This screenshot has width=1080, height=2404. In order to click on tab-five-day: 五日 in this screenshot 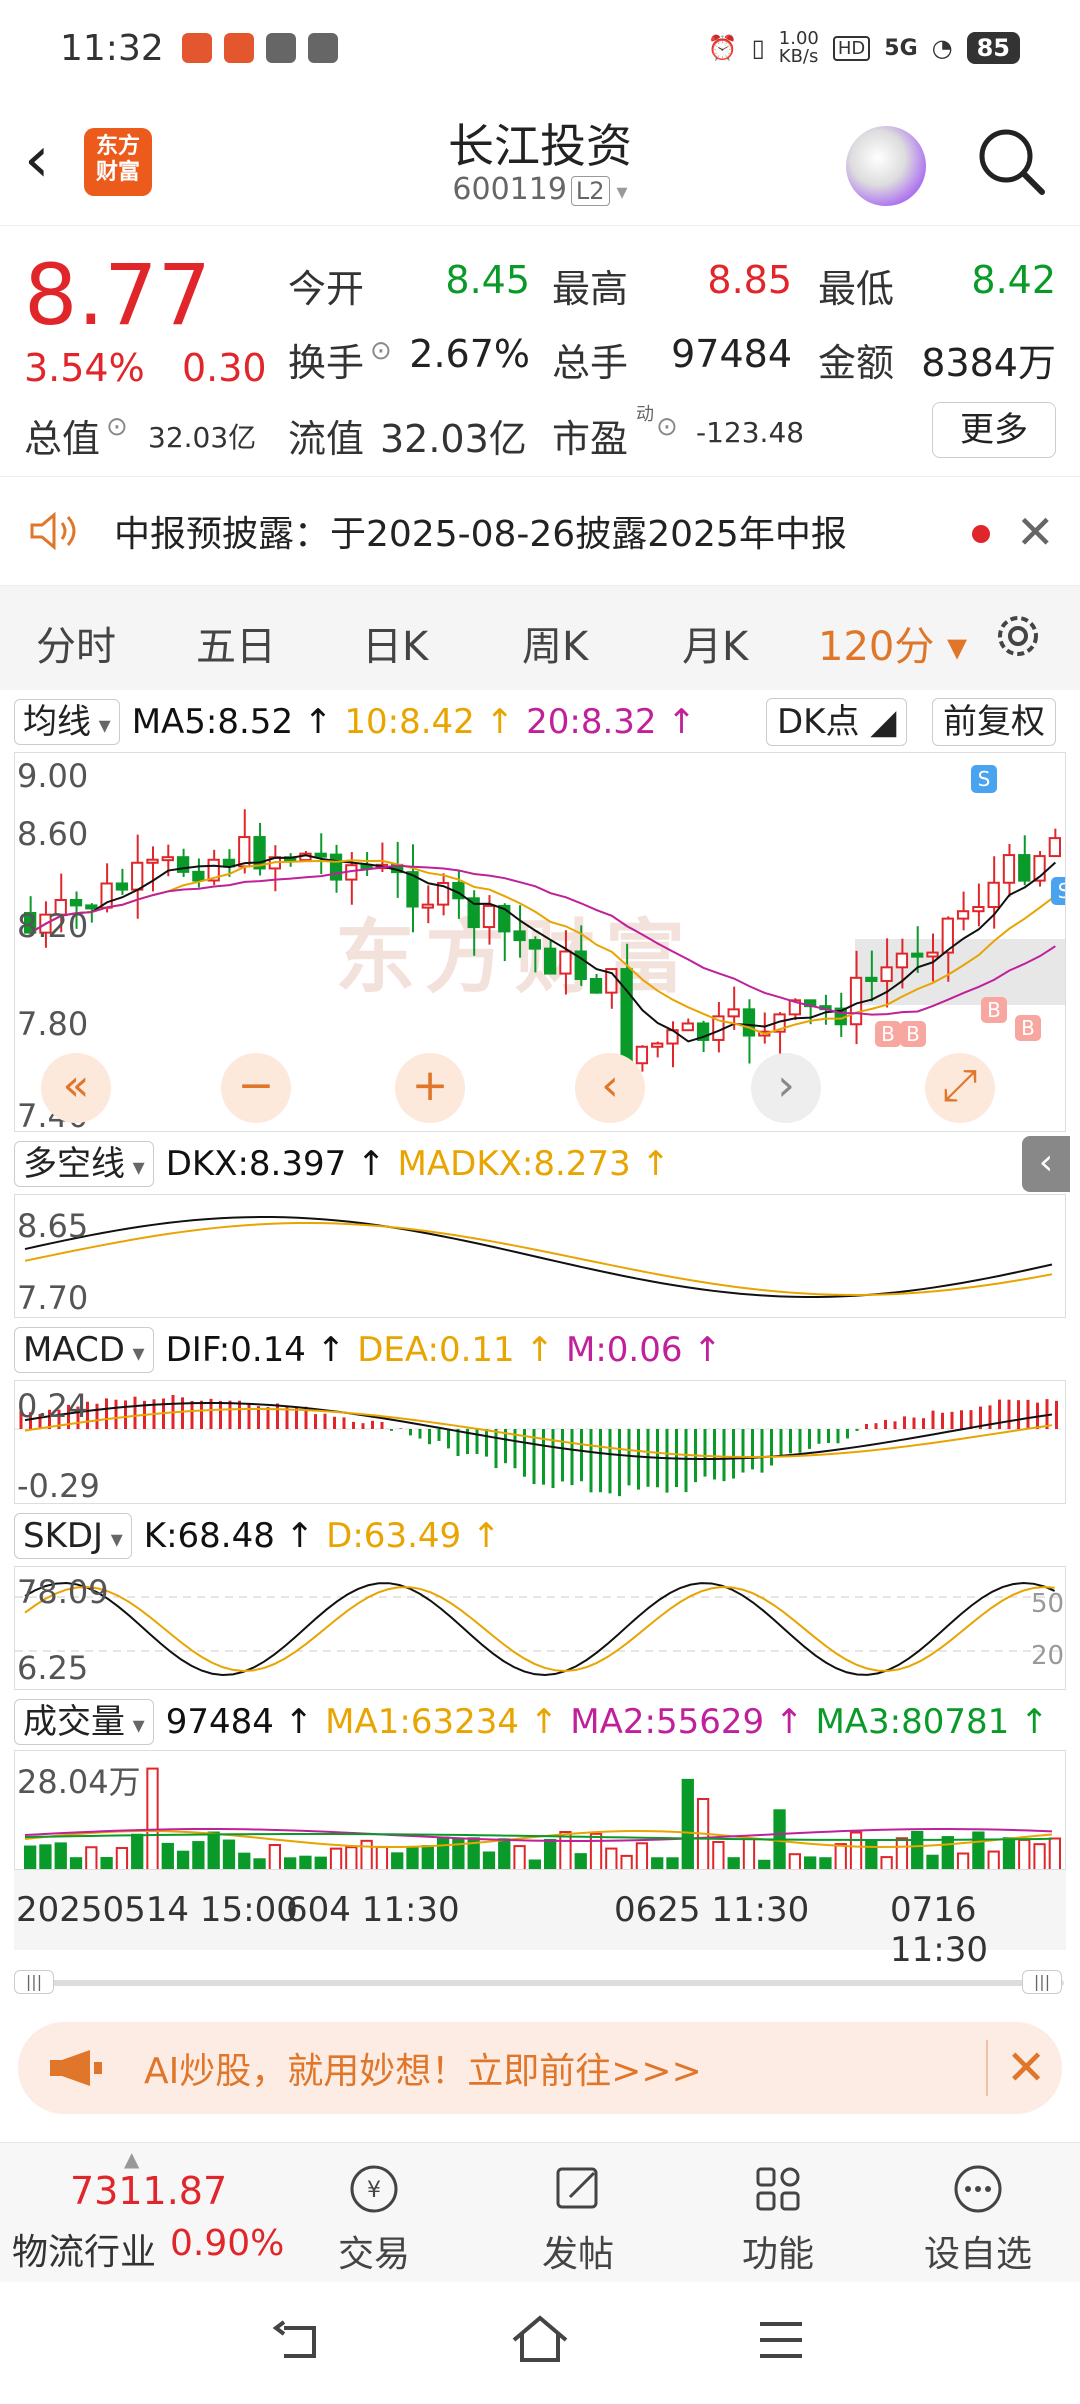, I will do `click(236, 643)`.